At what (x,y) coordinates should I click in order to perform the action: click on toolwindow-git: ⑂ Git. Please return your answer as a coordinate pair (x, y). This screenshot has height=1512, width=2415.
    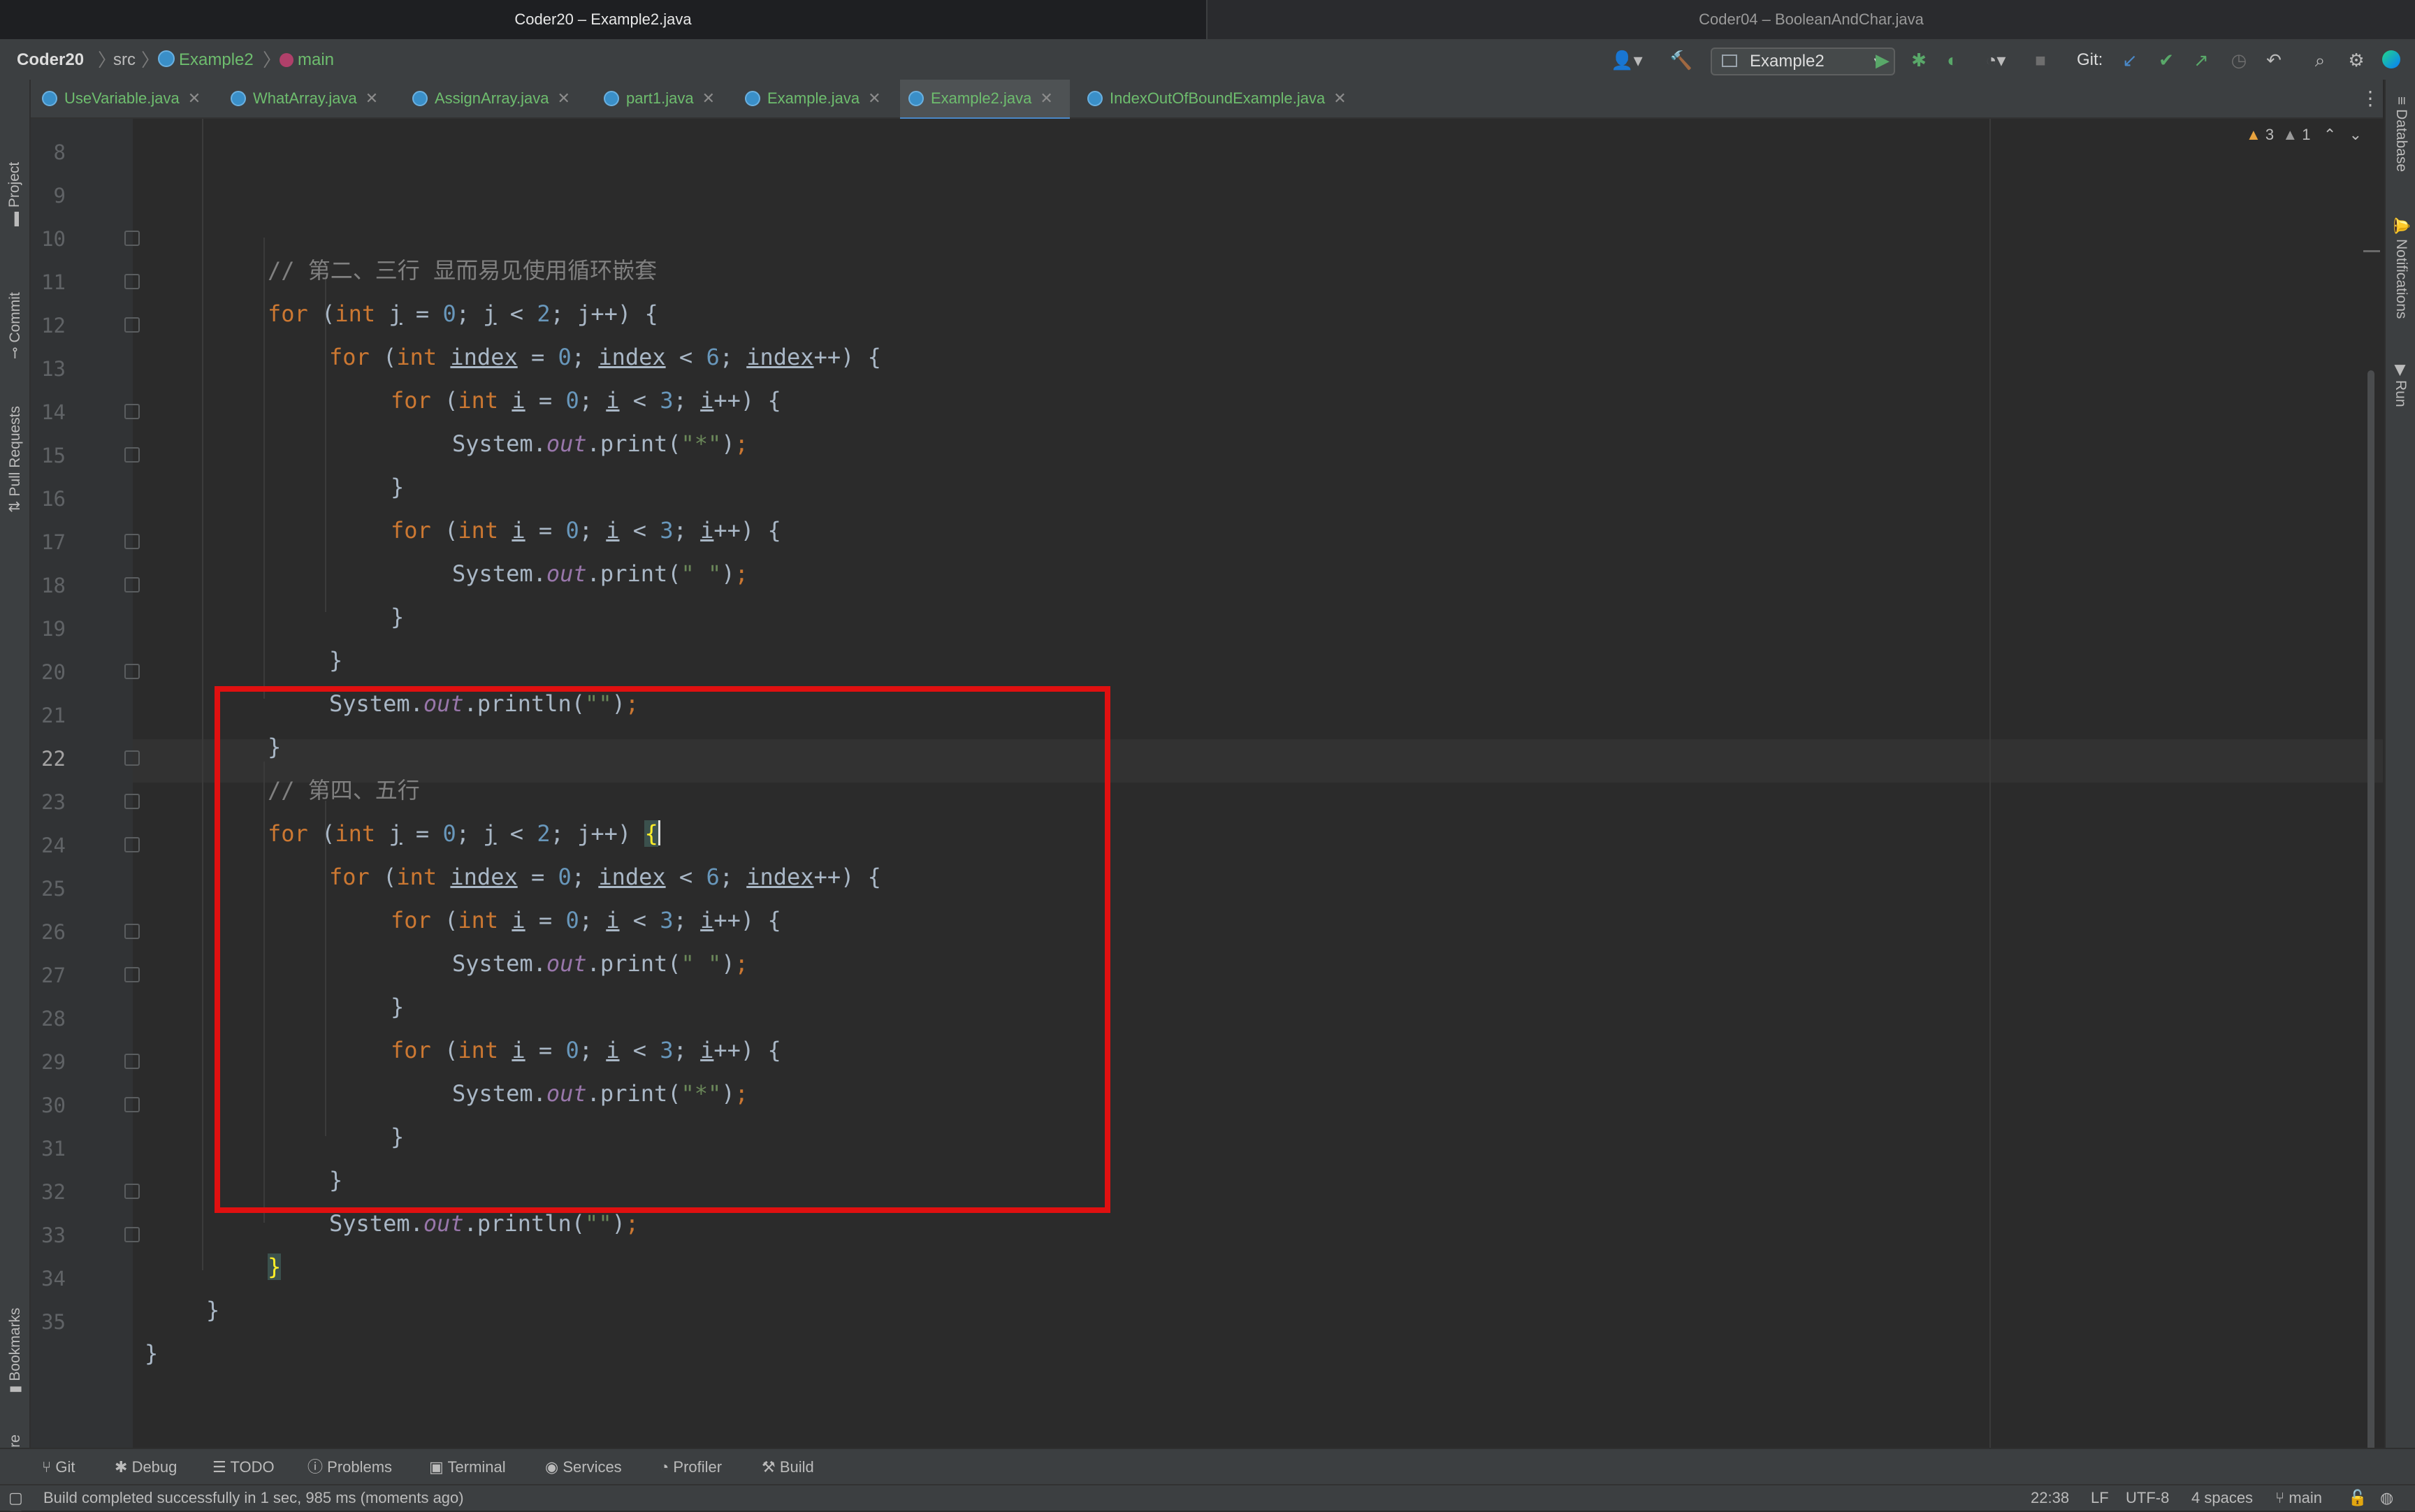
    Looking at the image, I should click on (58, 1467).